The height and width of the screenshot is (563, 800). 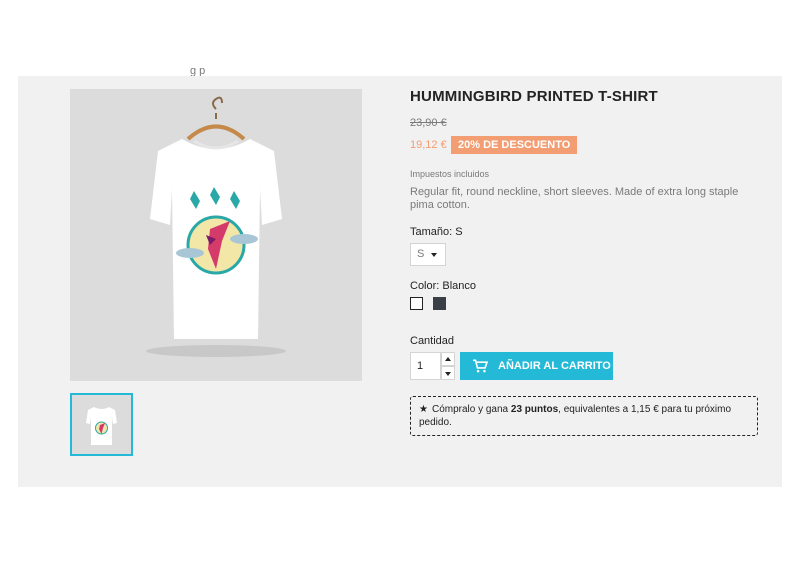 What do you see at coordinates (416, 303) in the screenshot?
I see `color-swatch-white` at bounding box center [416, 303].